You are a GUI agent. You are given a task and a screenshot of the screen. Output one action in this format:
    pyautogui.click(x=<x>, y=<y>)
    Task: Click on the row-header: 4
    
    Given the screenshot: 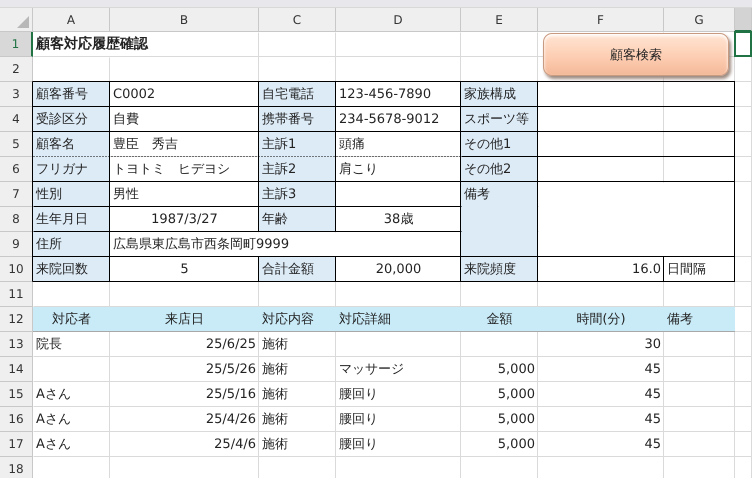 What is the action you would take?
    pyautogui.click(x=16, y=119)
    